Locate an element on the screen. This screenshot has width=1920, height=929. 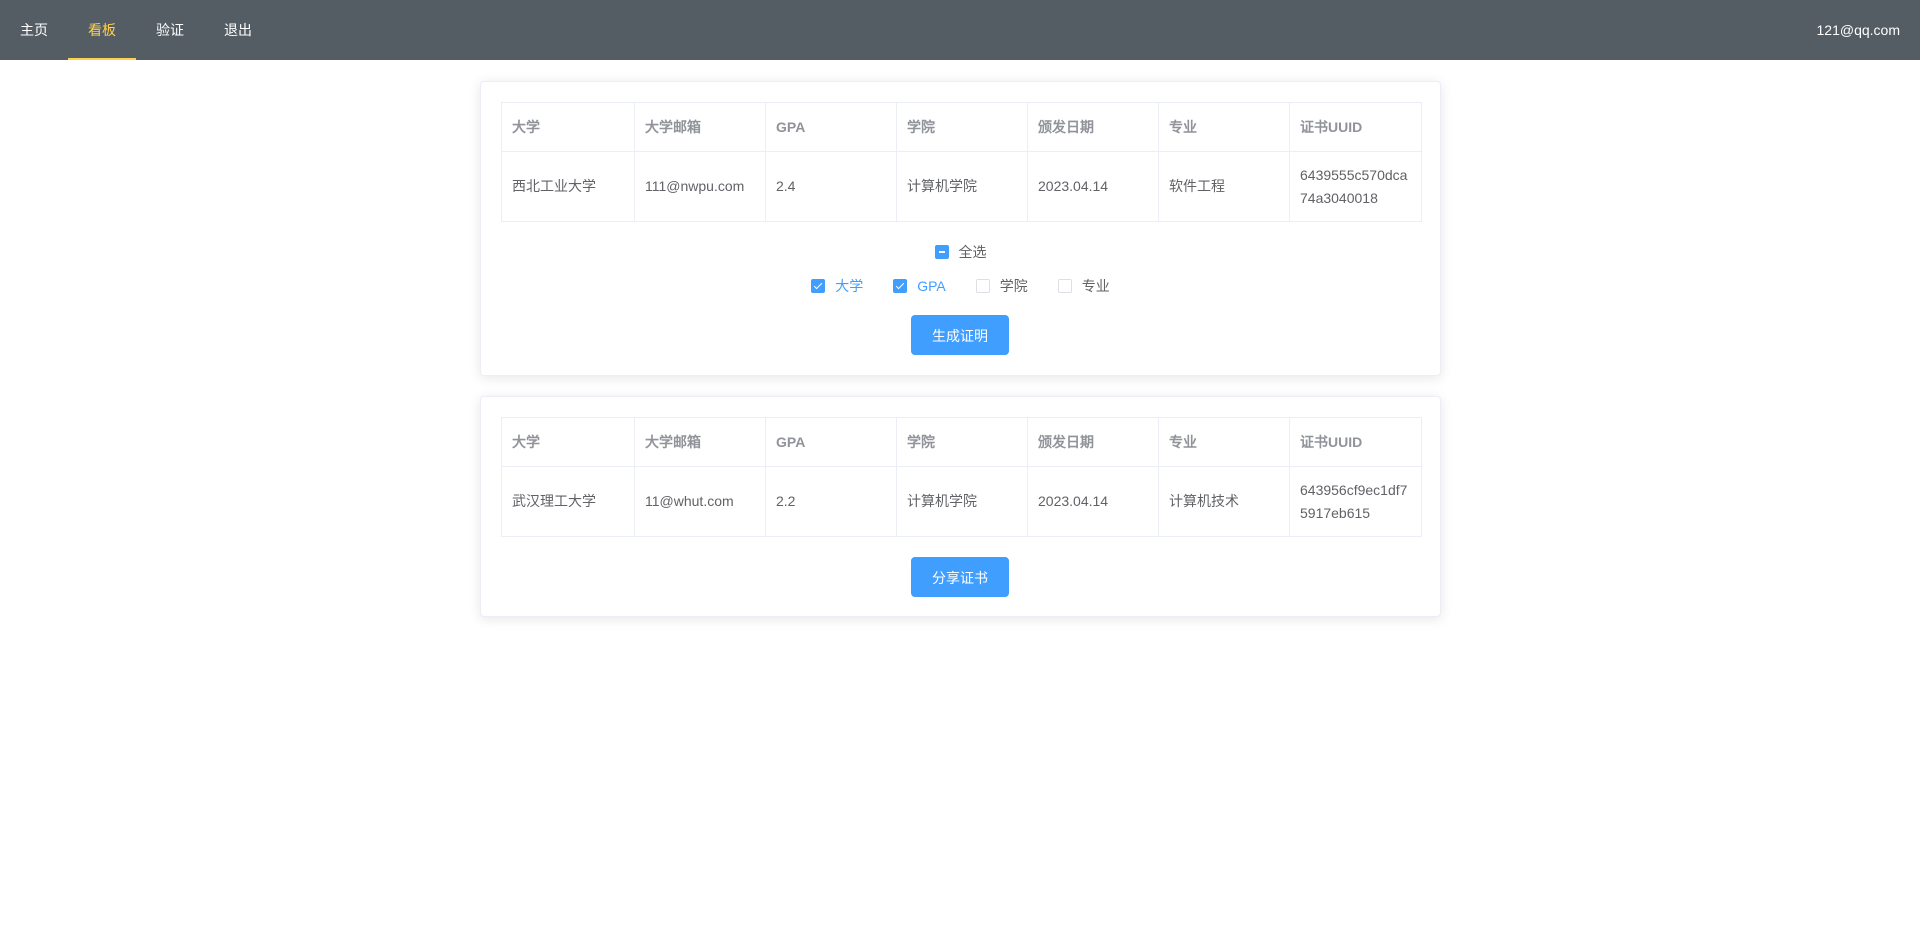
generate-proof-button: 生成证明 is located at coordinates (960, 335).